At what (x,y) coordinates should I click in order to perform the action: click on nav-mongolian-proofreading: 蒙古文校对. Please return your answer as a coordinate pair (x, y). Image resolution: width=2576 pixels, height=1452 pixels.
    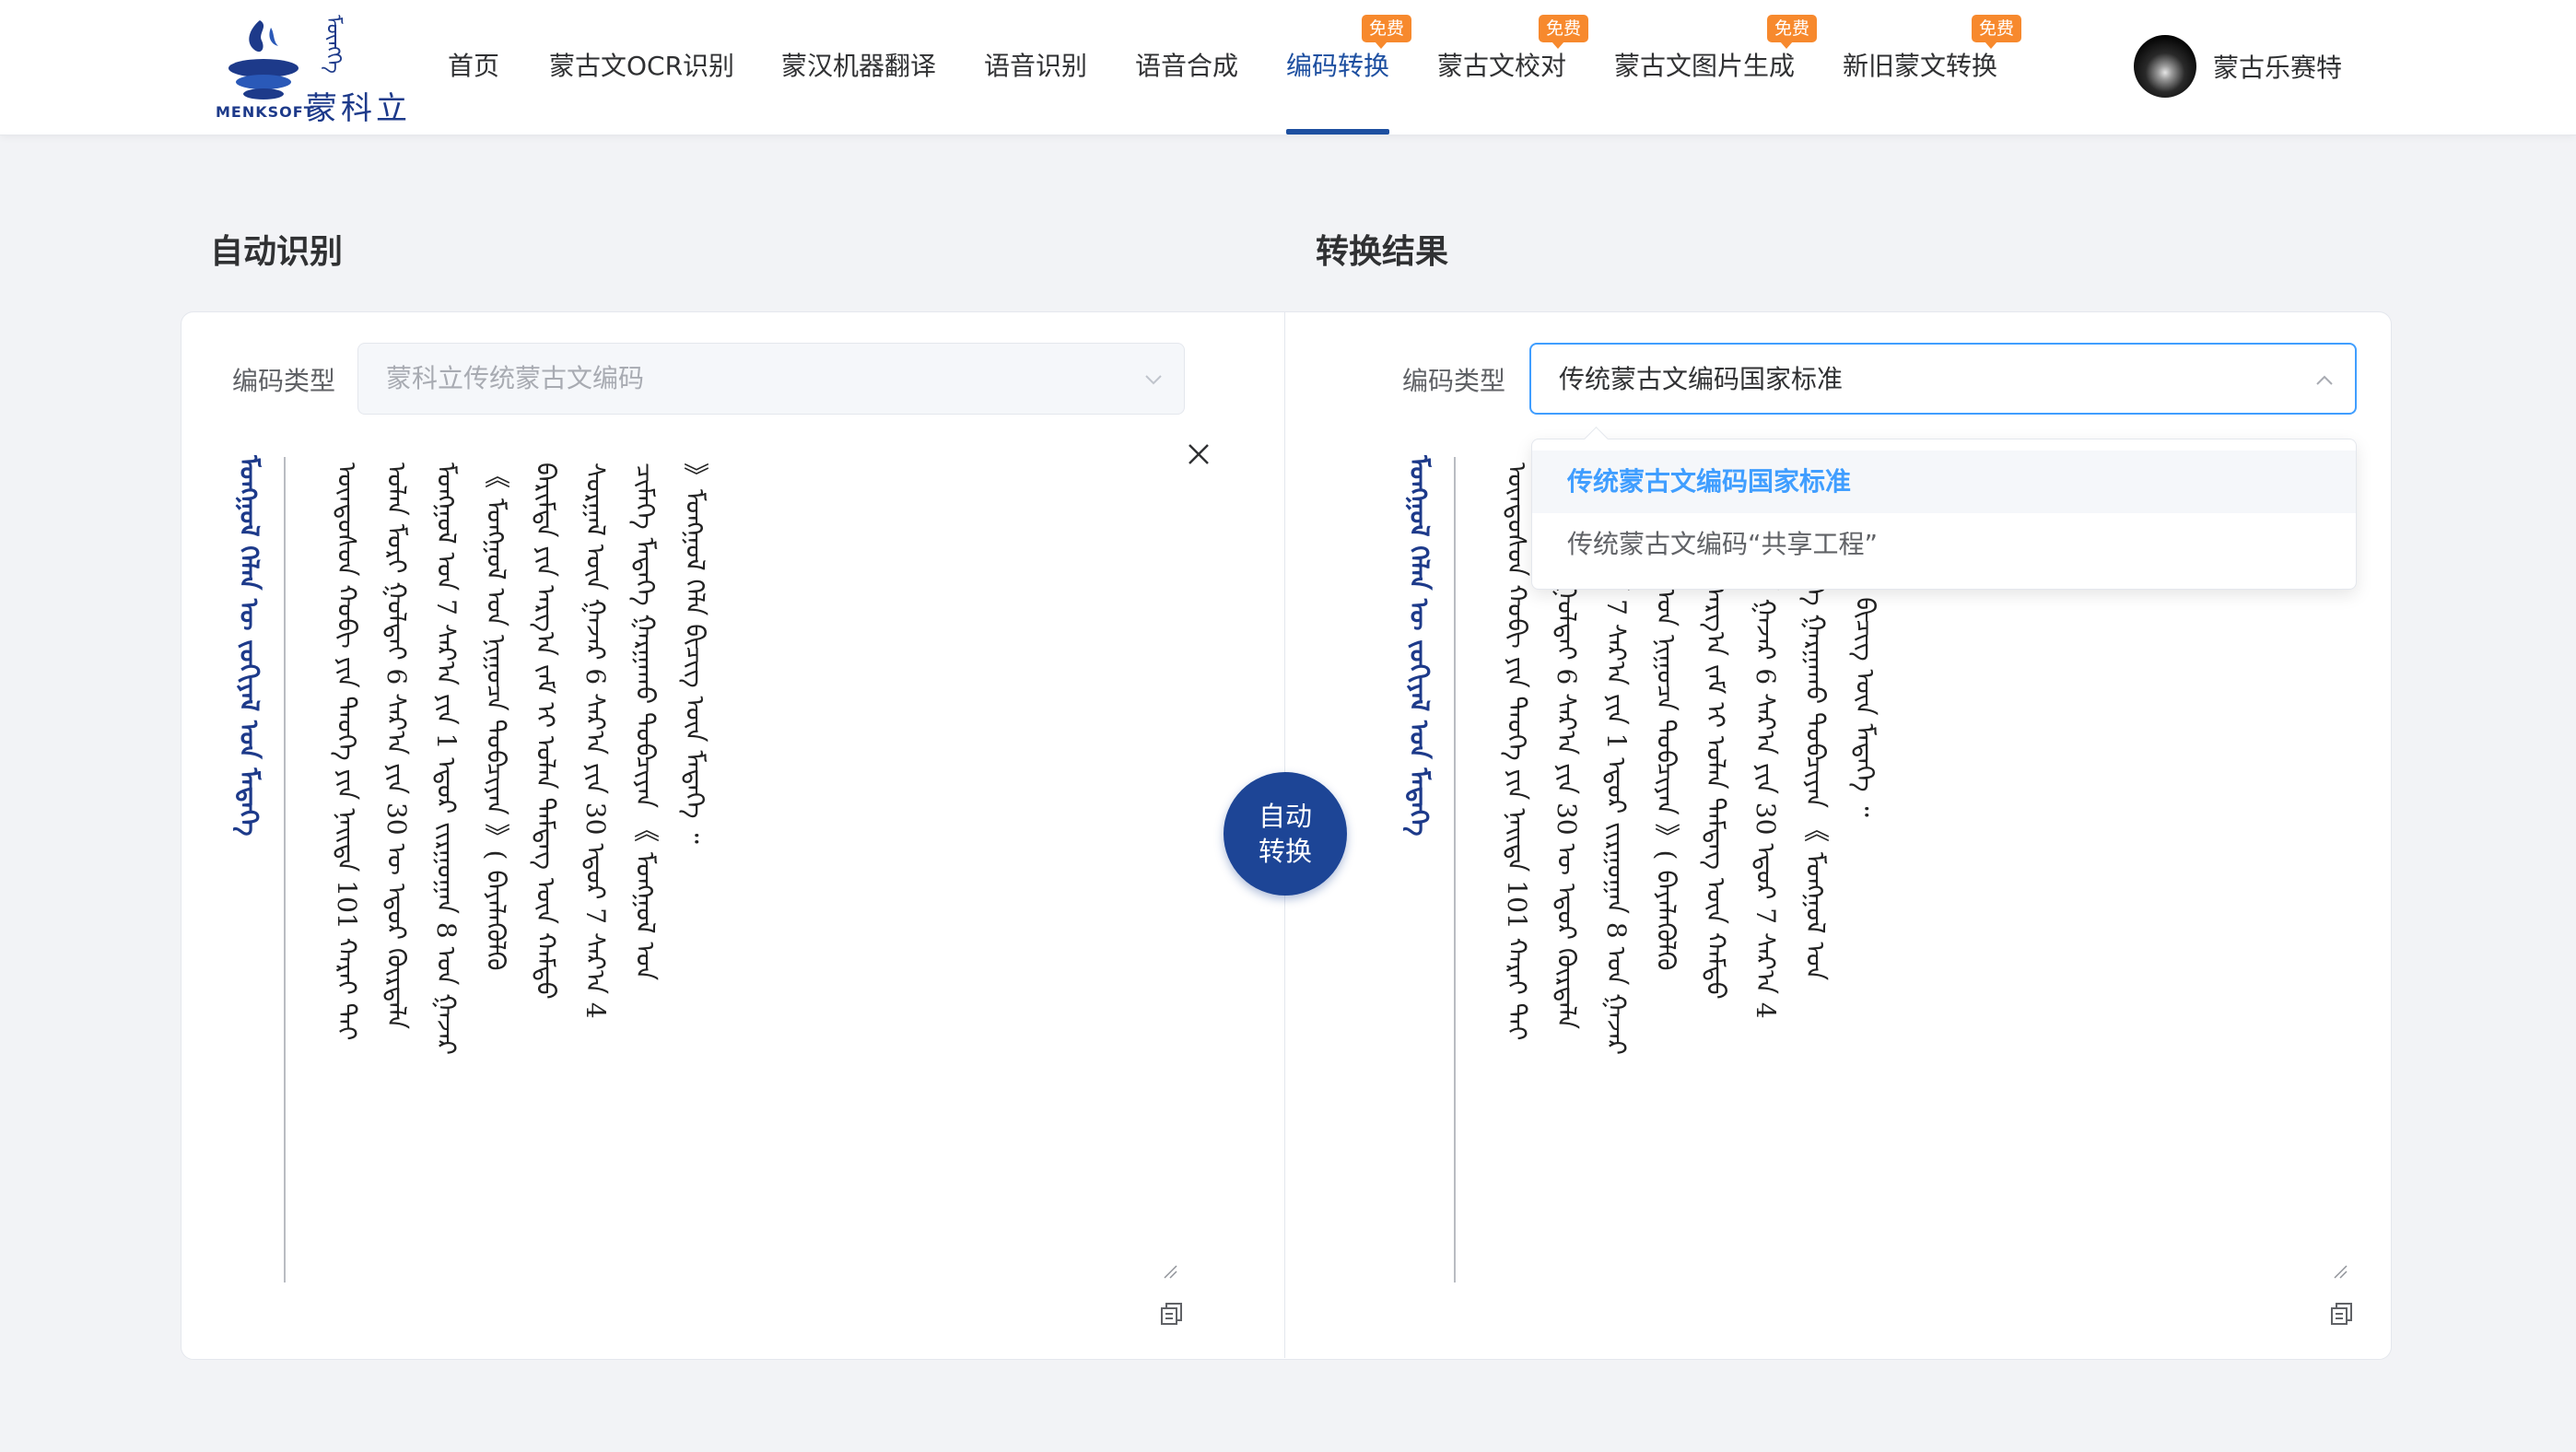
    Looking at the image, I should click on (1501, 66).